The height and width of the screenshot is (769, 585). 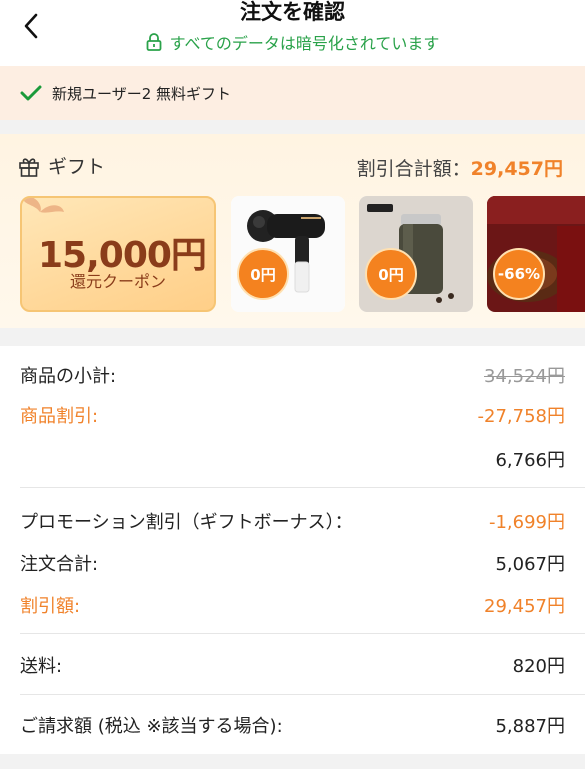 I want to click on item-discount-label: 商品割引:, so click(x=59, y=416).